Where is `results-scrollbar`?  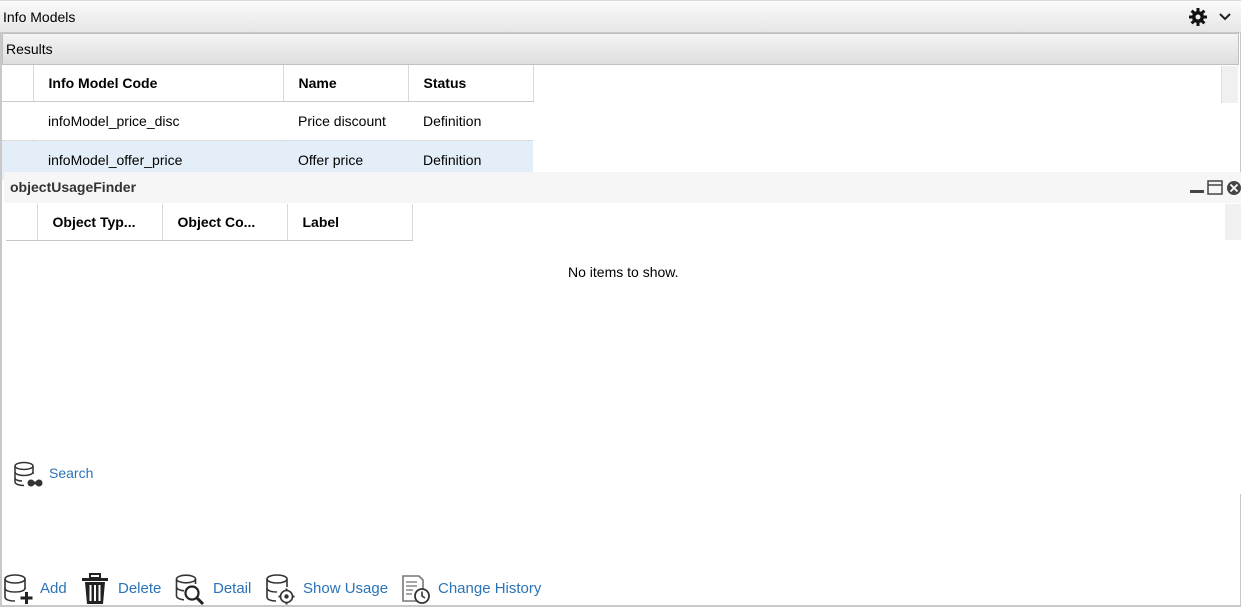
results-scrollbar is located at coordinates (1229, 84).